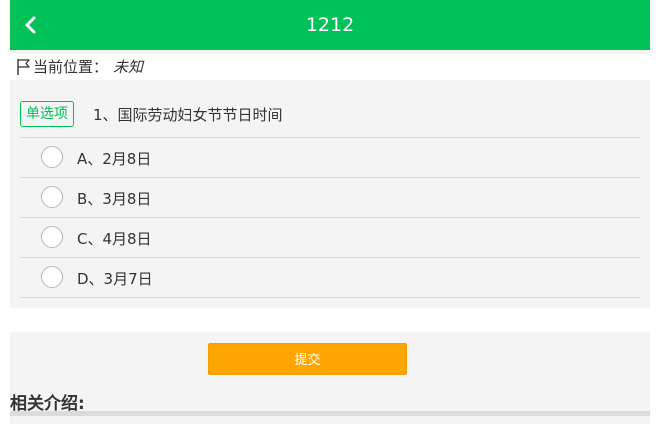 The height and width of the screenshot is (424, 660). What do you see at coordinates (188, 115) in the screenshot?
I see `question-text: 1、国际劳动妇女节节日时间` at bounding box center [188, 115].